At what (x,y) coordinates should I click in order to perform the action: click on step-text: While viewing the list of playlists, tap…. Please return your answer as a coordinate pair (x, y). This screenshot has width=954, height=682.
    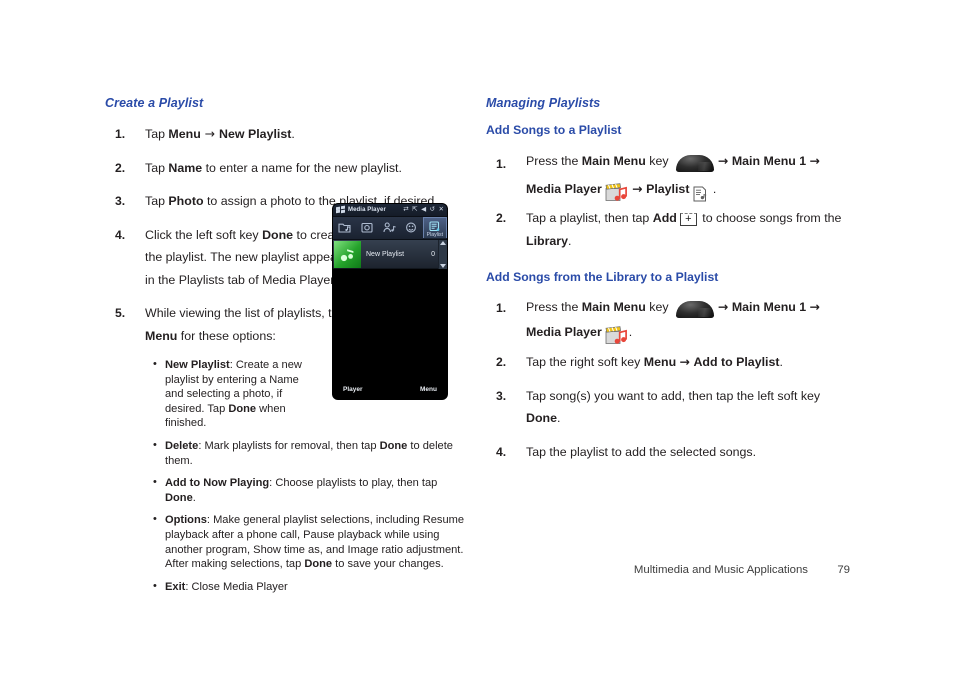
    Looking at the image, I should click on (245, 324).